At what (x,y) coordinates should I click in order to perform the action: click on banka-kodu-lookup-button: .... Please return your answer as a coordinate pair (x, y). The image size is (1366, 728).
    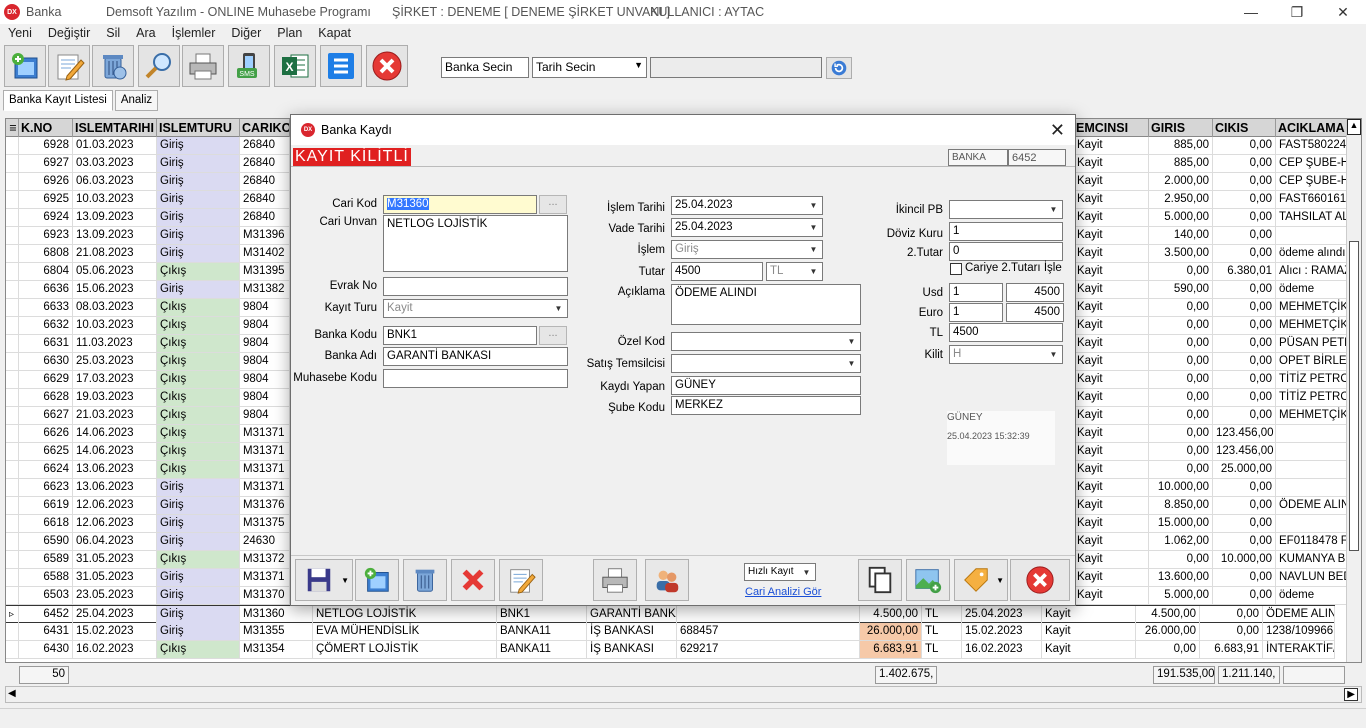
    Looking at the image, I should click on (553, 335).